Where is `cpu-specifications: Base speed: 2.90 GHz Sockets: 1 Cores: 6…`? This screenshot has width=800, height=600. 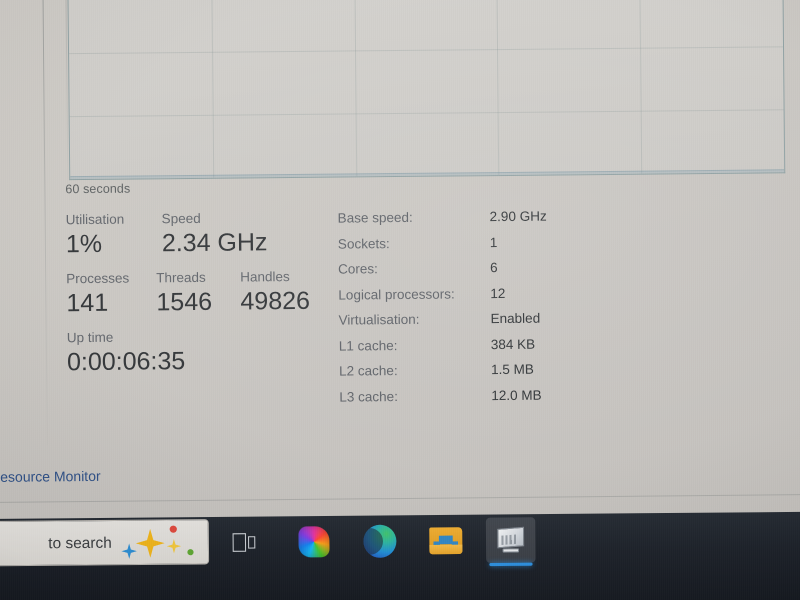
cpu-specifications: Base speed: 2.90 GHz Sockets: 1 Cores: 6… is located at coordinates (479, 311).